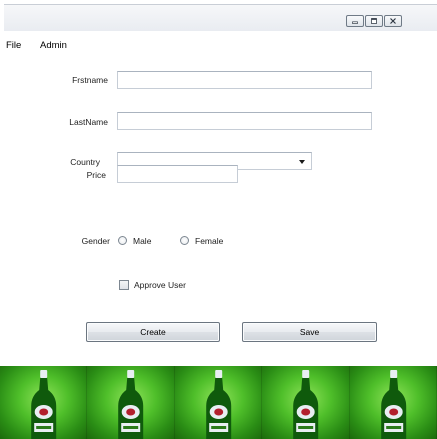  Describe the element at coordinates (218, 46) in the screenshot. I see `menu-bar: File Admin` at that location.